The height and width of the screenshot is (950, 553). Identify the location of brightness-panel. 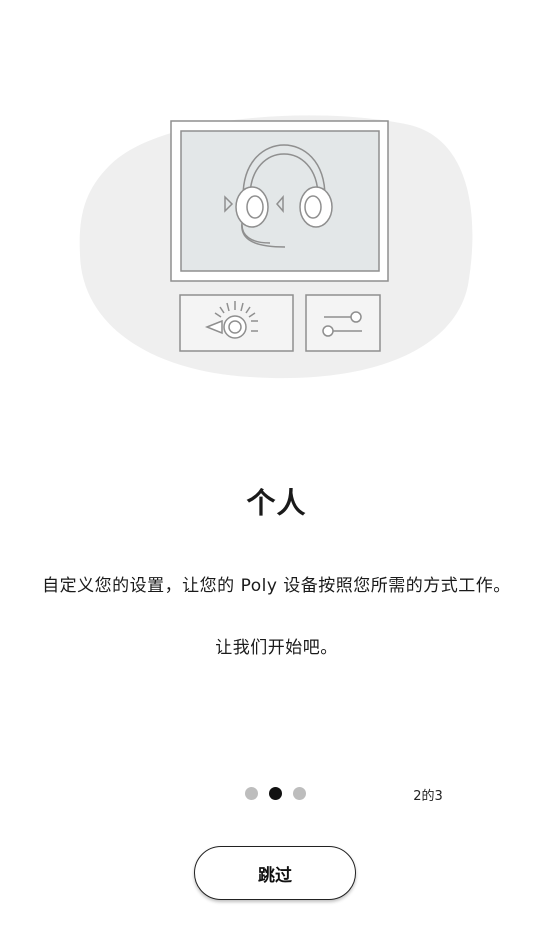
(236, 323).